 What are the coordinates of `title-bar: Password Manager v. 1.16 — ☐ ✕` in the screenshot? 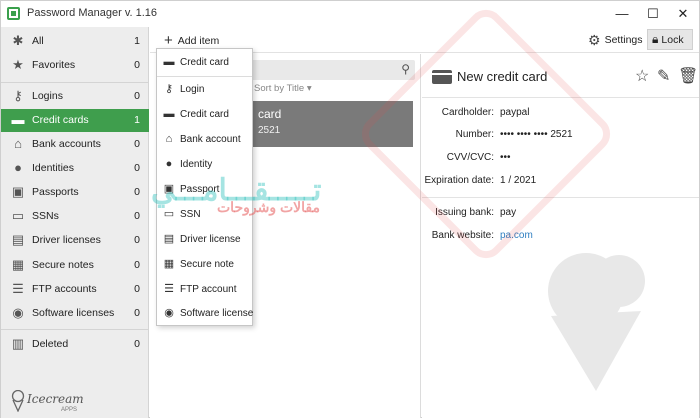 It's located at (350, 14).